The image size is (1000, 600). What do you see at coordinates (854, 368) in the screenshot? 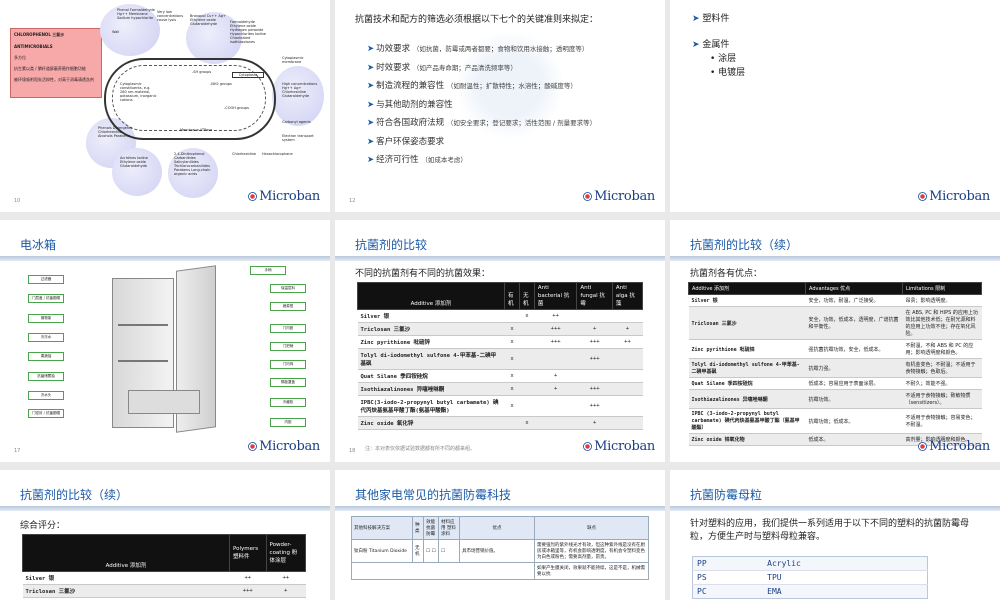
I see `table-cell: 抗霉力强。` at bounding box center [854, 368].